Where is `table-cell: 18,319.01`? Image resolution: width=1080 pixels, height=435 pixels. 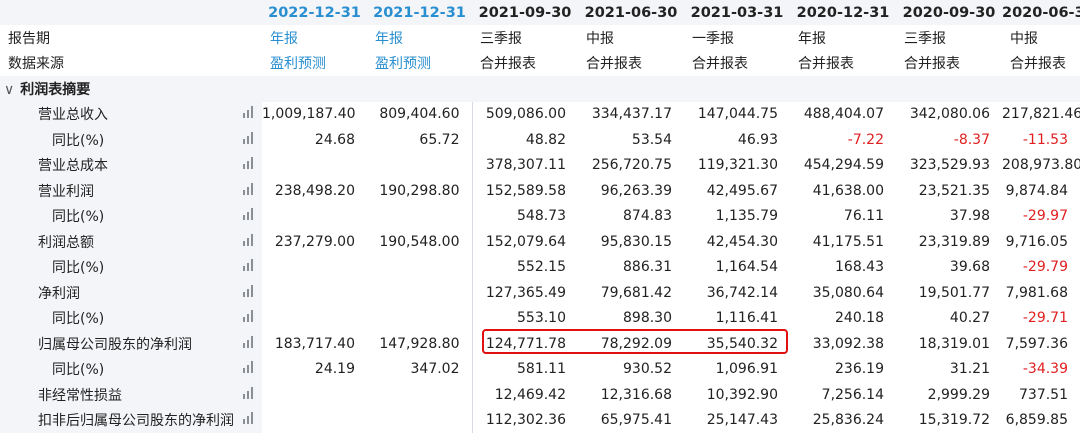 table-cell: 18,319.01 is located at coordinates (949, 344).